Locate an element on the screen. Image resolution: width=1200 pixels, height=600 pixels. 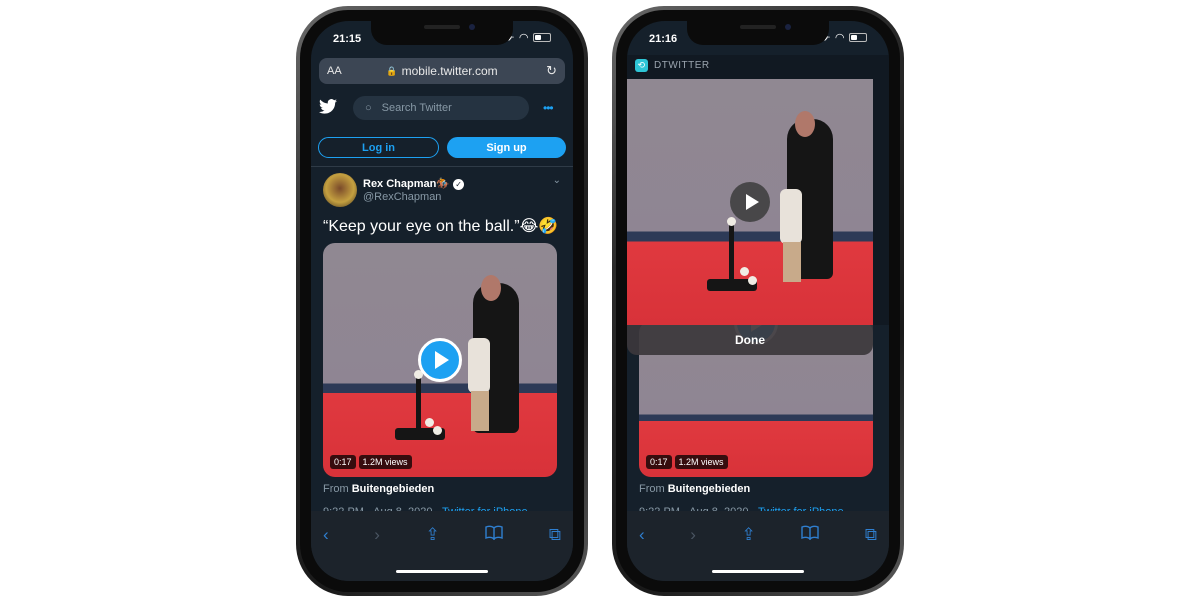
avatar is located at coordinates (340, 190).